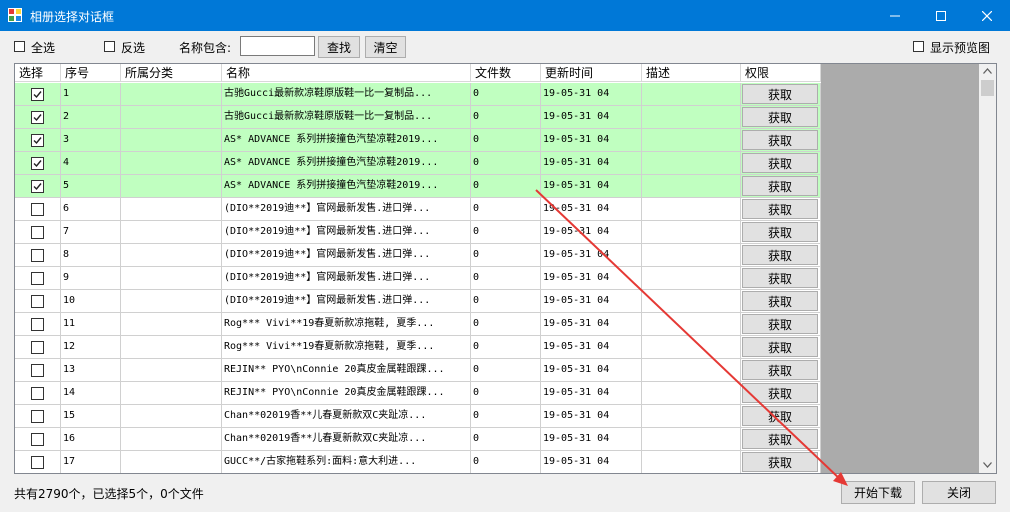 The image size is (1010, 512). What do you see at coordinates (205, 48) in the screenshot?
I see `name-filter-label: 名称包含:` at bounding box center [205, 48].